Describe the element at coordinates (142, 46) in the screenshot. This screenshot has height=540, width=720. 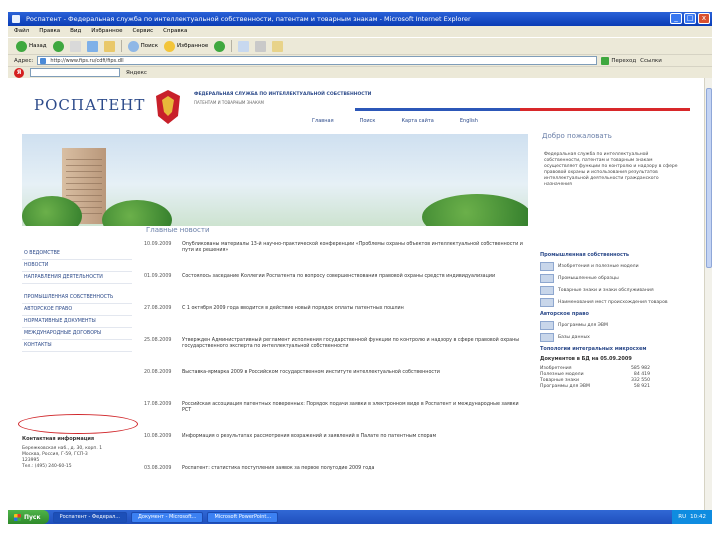
I see `search-button: Поиск` at that location.